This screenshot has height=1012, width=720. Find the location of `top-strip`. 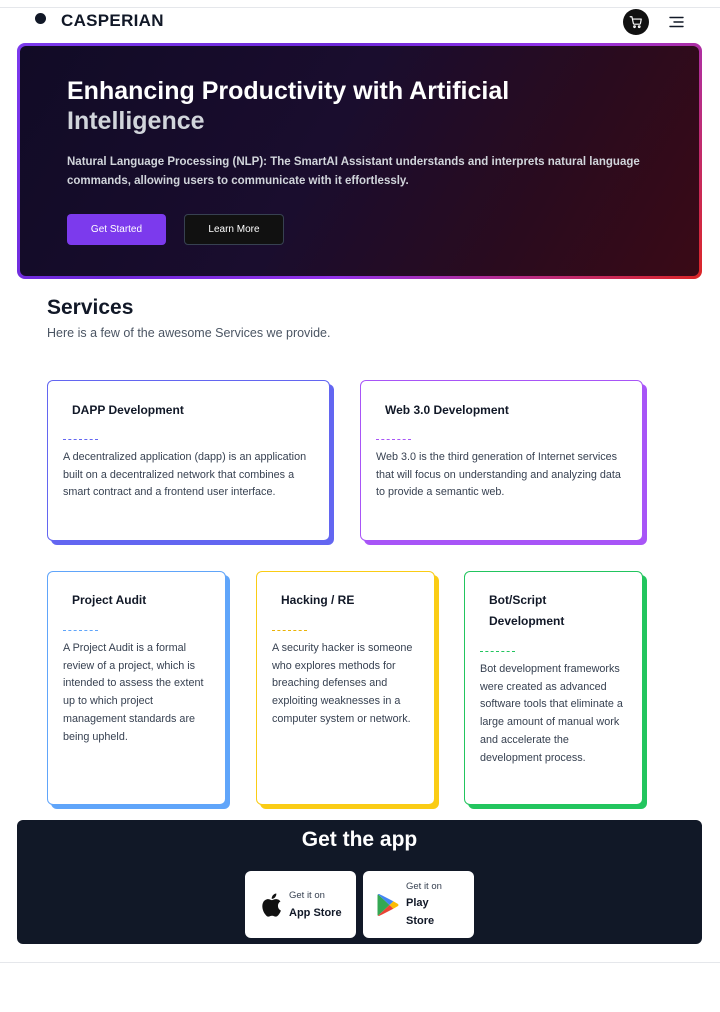

top-strip is located at coordinates (360, 4).